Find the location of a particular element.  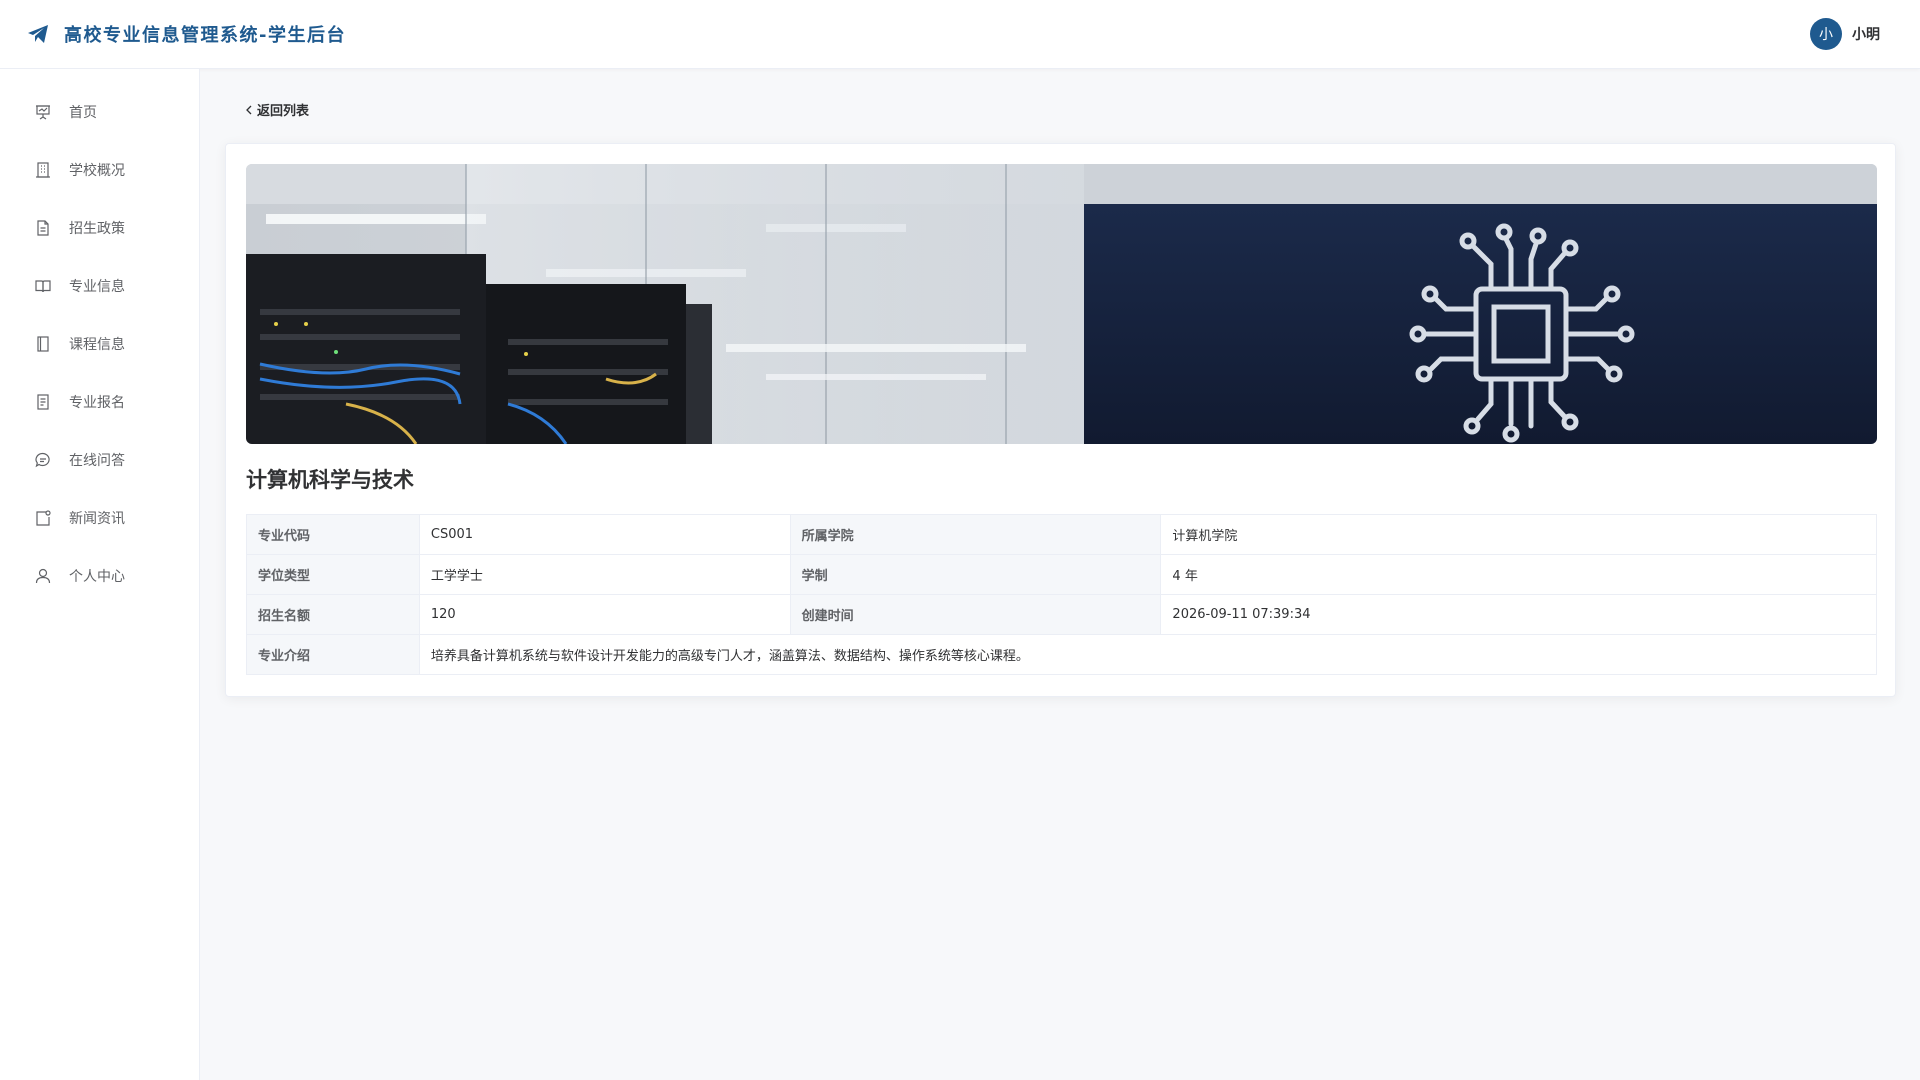

table-row: 招生名额 120 创建时间 2026-09-11 07:39:34 is located at coordinates (1061, 614).